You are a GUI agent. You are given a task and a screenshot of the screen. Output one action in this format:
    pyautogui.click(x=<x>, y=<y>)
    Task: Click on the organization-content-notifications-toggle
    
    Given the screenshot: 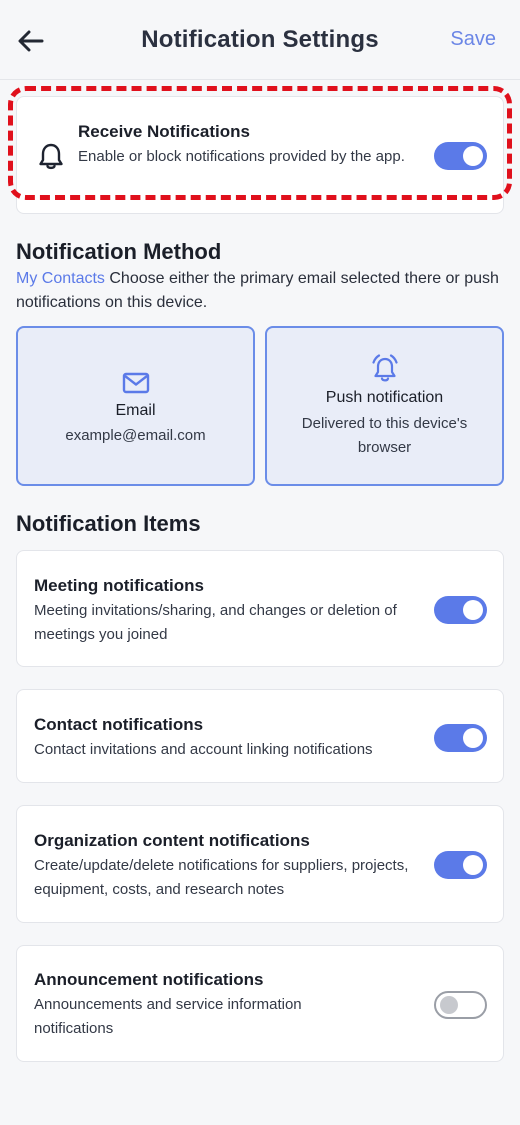 What is the action you would take?
    pyautogui.click(x=460, y=865)
    